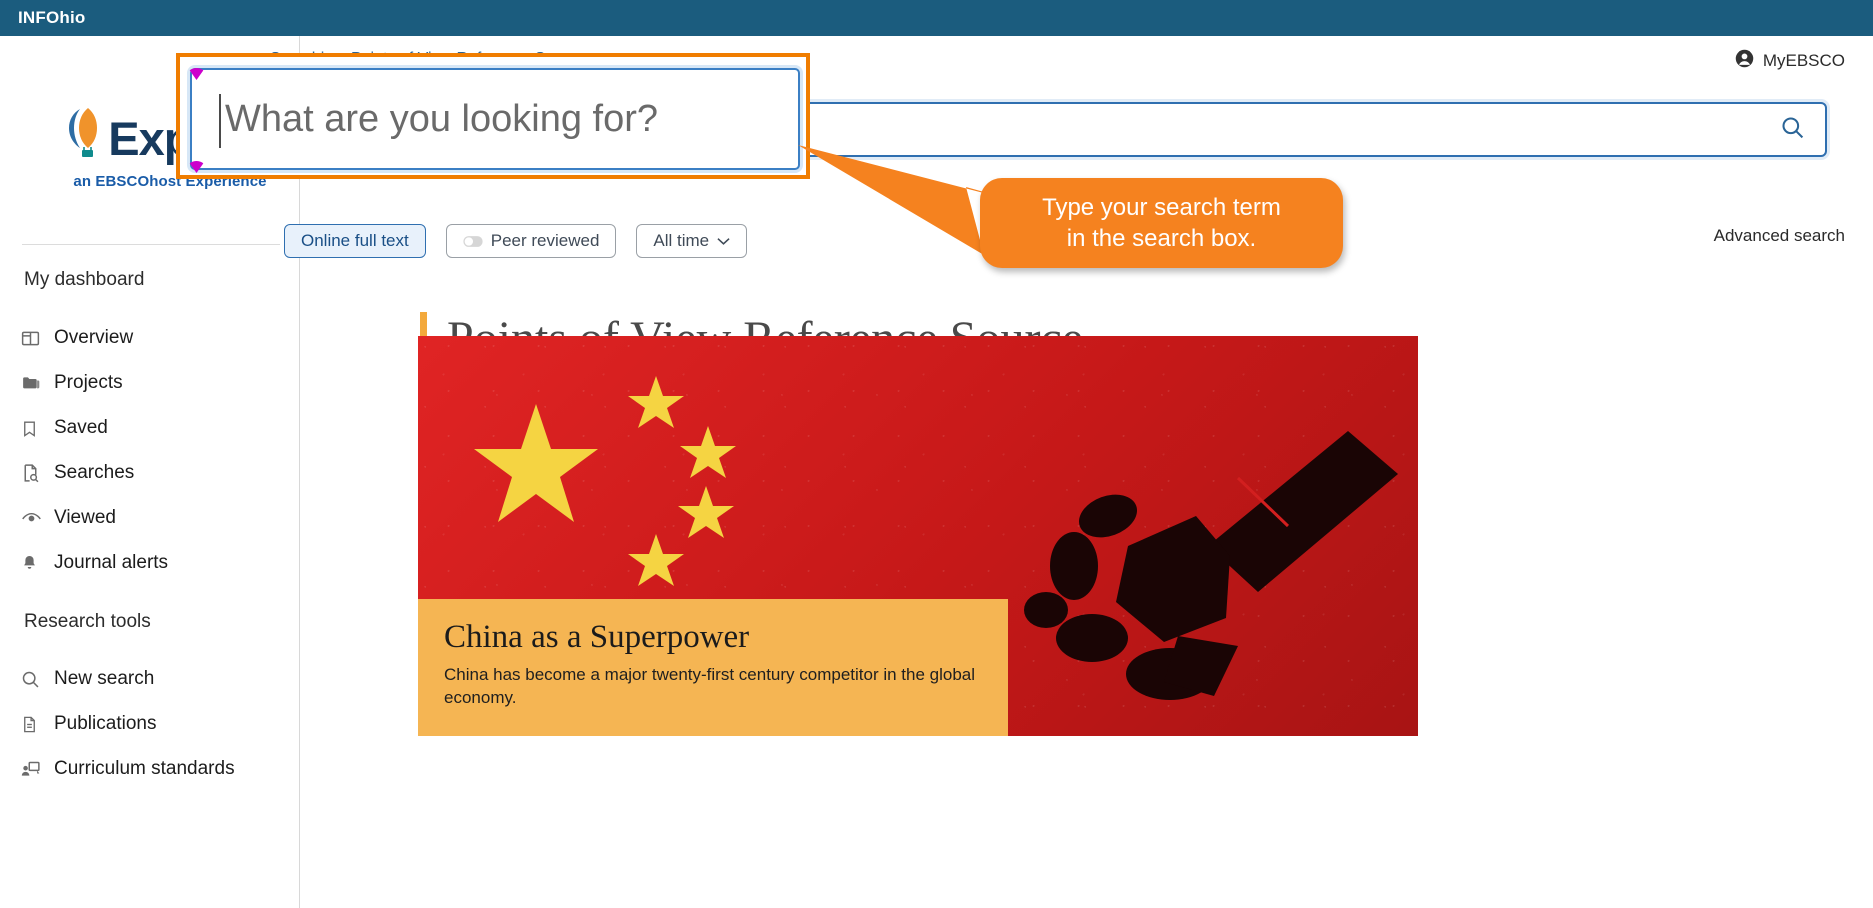  Describe the element at coordinates (473, 241) in the screenshot. I see `toggle-icon` at that location.